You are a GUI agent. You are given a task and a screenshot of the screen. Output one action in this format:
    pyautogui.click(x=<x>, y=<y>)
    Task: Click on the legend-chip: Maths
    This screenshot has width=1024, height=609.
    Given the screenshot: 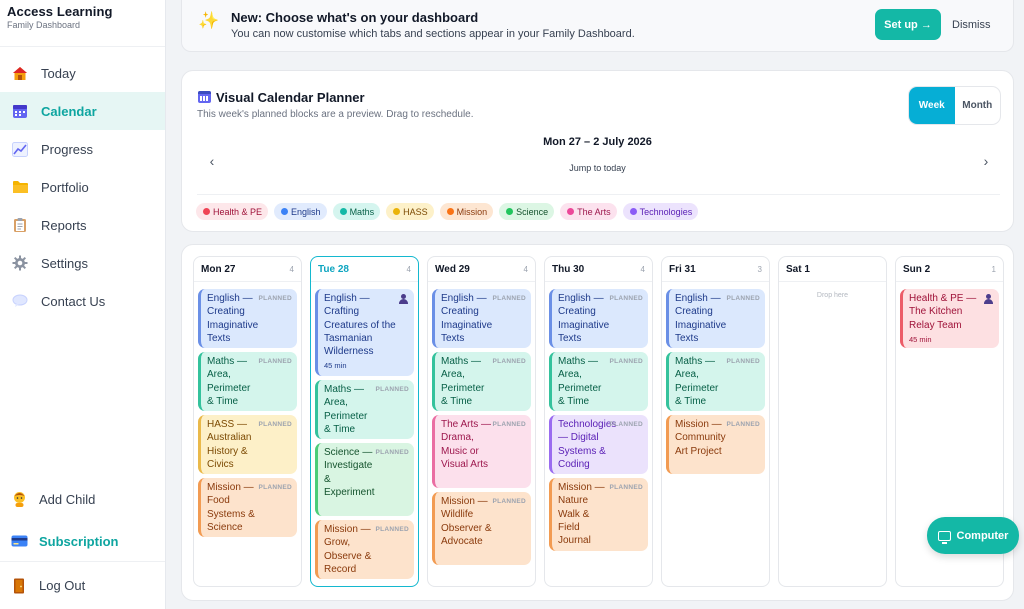 What is the action you would take?
    pyautogui.click(x=356, y=211)
    